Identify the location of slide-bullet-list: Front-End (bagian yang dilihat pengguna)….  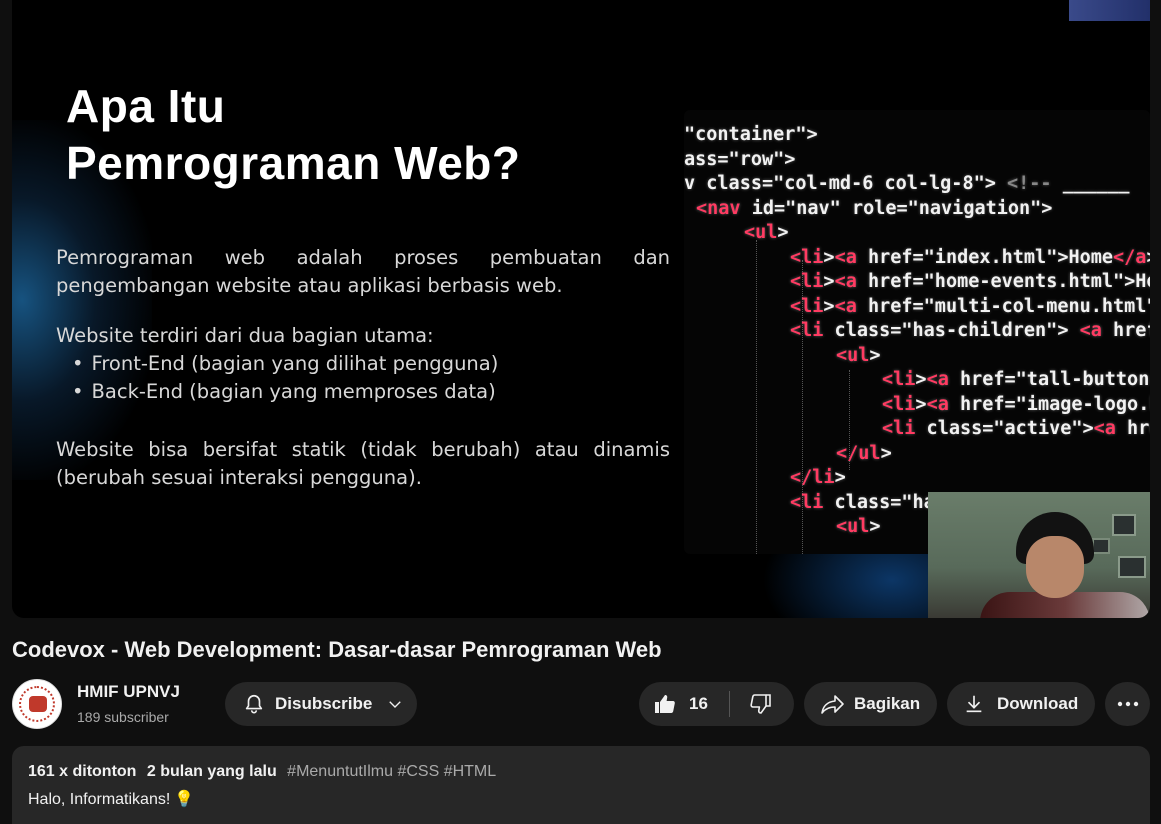
(363, 378).